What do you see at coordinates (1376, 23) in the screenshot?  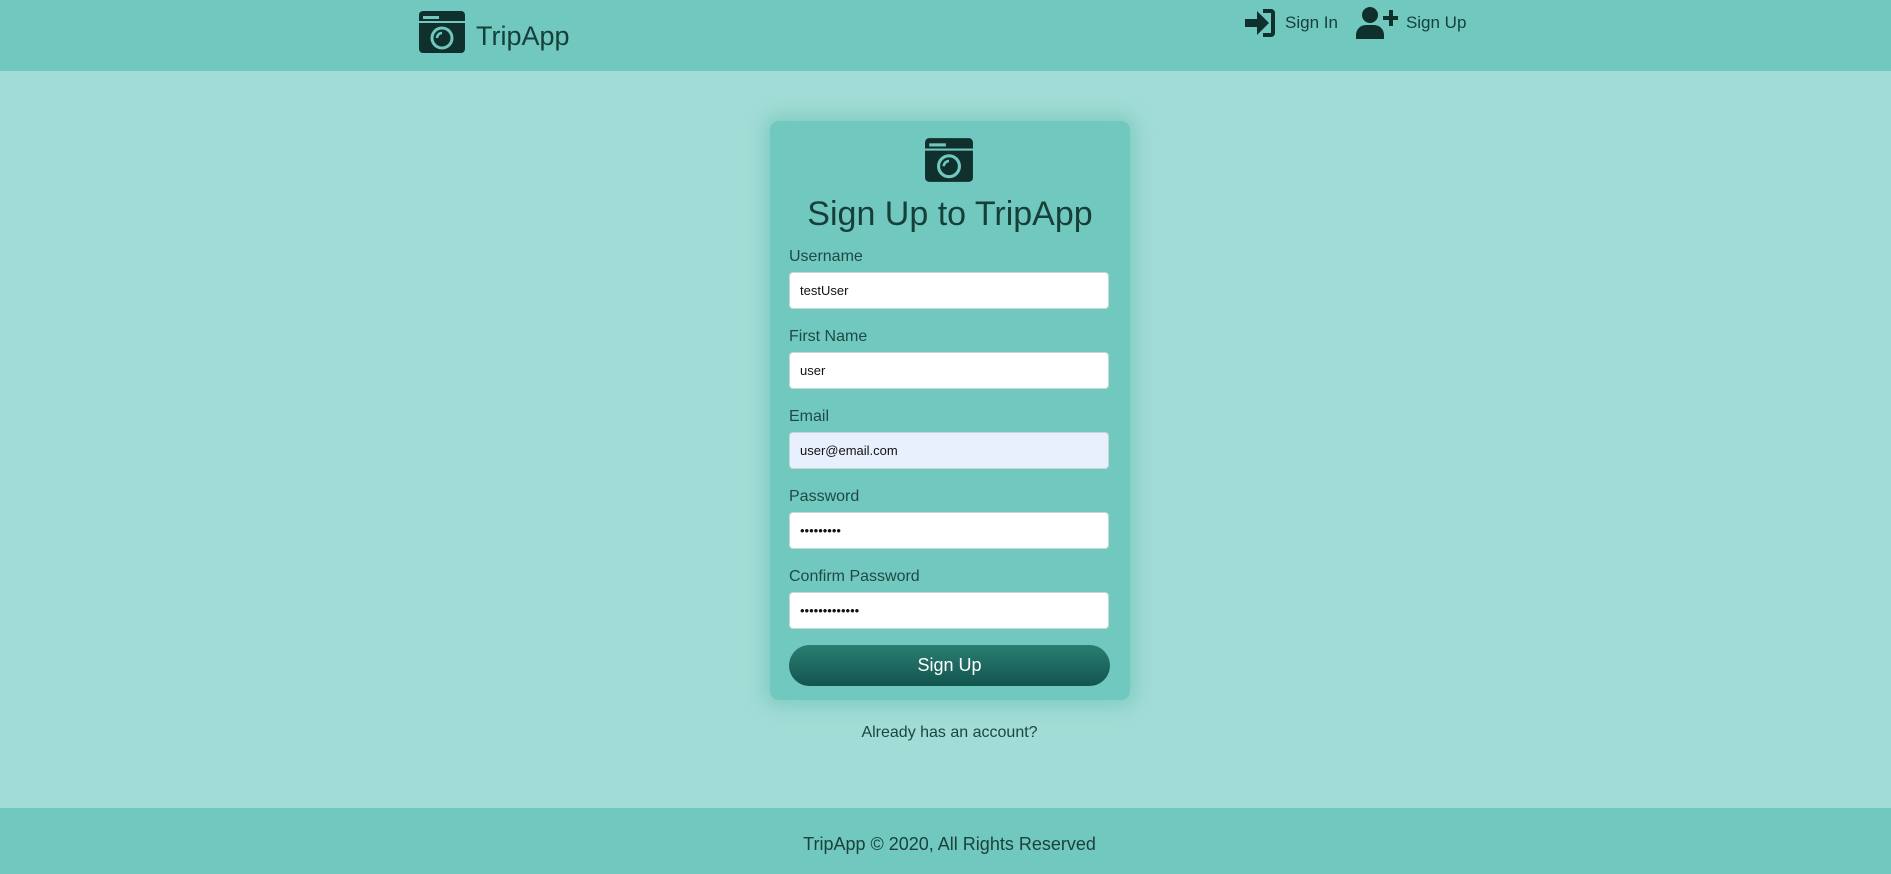 I see `user-plus-icon` at bounding box center [1376, 23].